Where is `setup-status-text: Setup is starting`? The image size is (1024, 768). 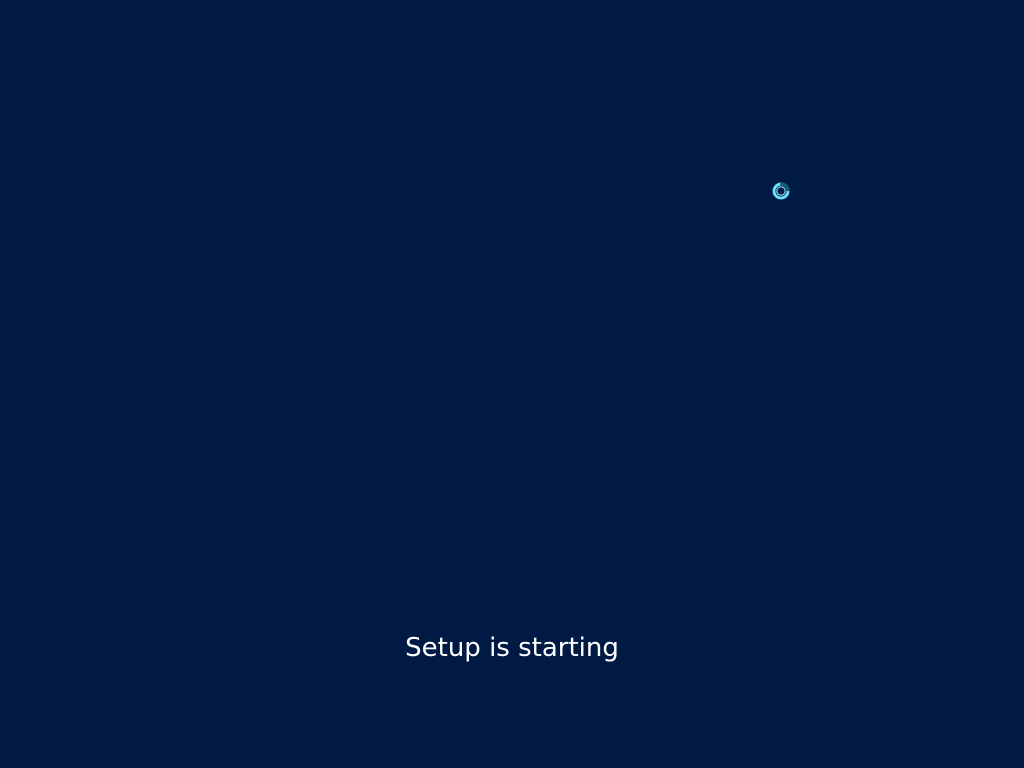 setup-status-text: Setup is starting is located at coordinates (512, 648).